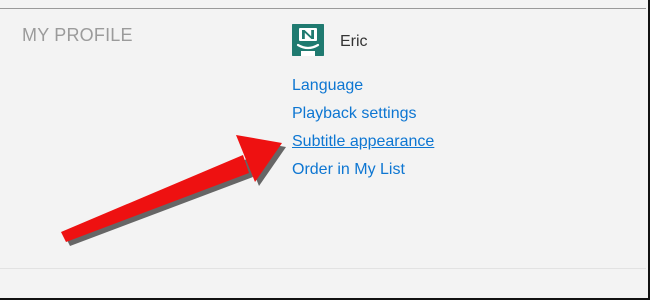  I want to click on section-top-divider, so click(323, 8).